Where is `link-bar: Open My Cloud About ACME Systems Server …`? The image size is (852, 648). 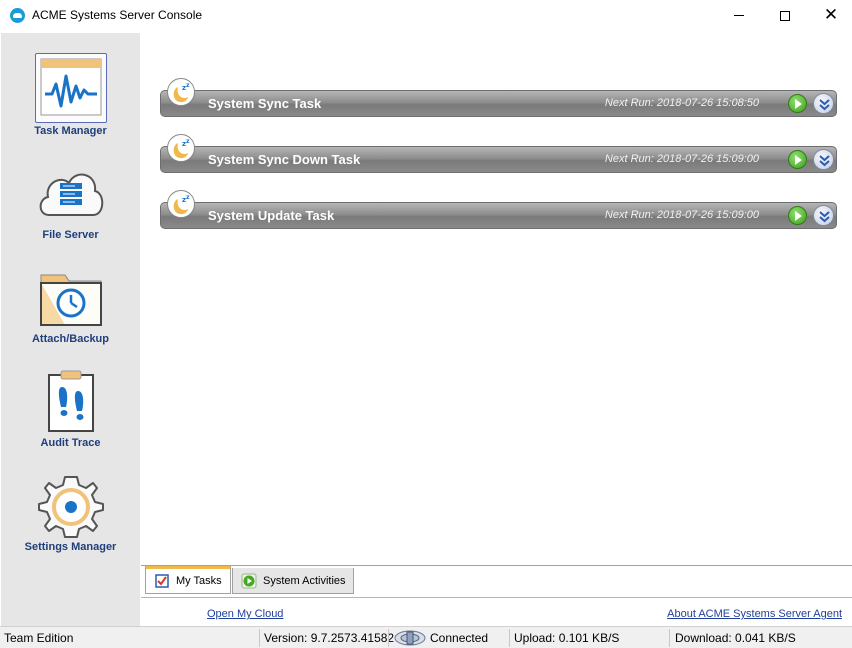
link-bar: Open My Cloud About ACME Systems Server … is located at coordinates (496, 611).